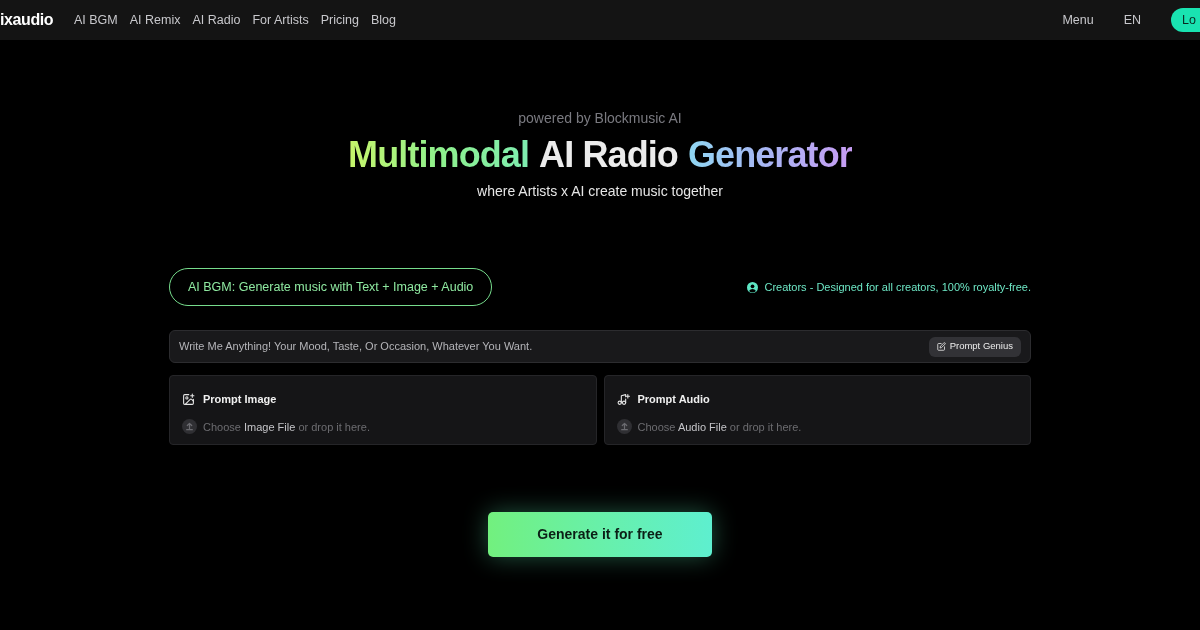 This screenshot has height=630, width=1200. Describe the element at coordinates (286, 427) in the screenshot. I see `upload-hint: Choose Image File or drop it here.` at that location.